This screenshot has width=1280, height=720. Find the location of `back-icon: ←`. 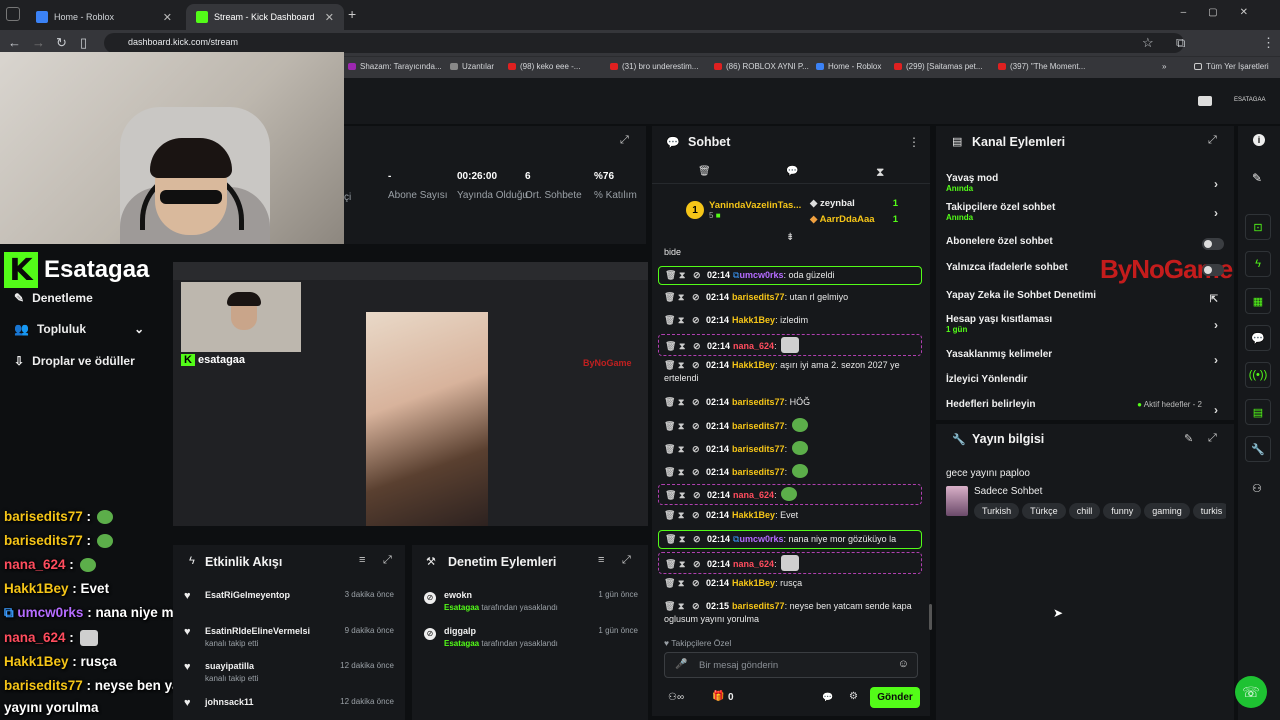

back-icon: ← is located at coordinates (14, 42).